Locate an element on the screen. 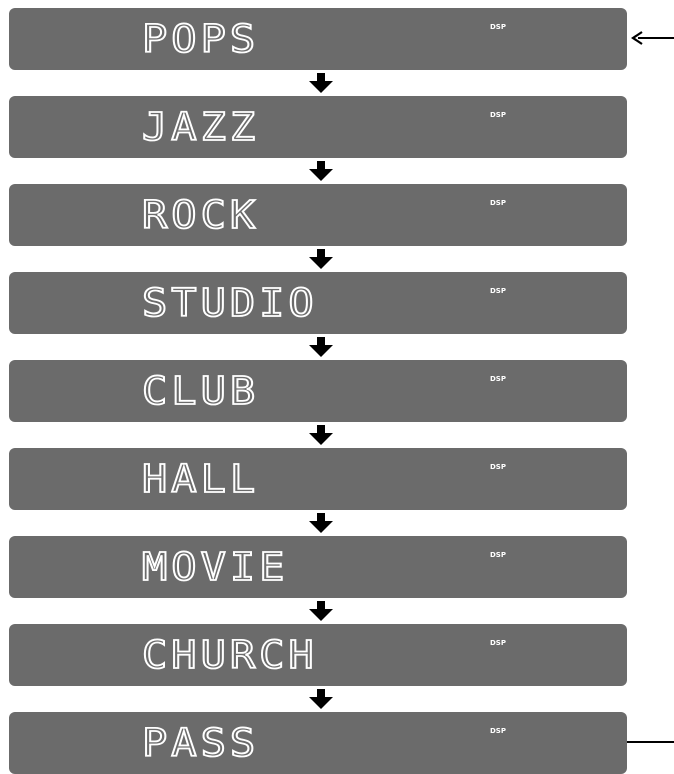  mode-label: ROCK is located at coordinates (200, 215).